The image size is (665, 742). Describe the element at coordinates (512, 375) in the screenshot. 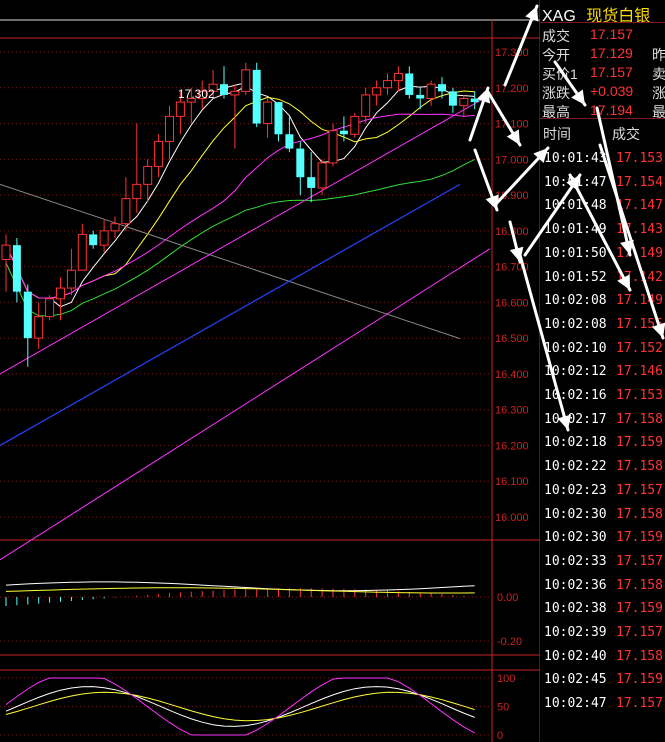

I see `price-tick-label: 16.400` at that location.